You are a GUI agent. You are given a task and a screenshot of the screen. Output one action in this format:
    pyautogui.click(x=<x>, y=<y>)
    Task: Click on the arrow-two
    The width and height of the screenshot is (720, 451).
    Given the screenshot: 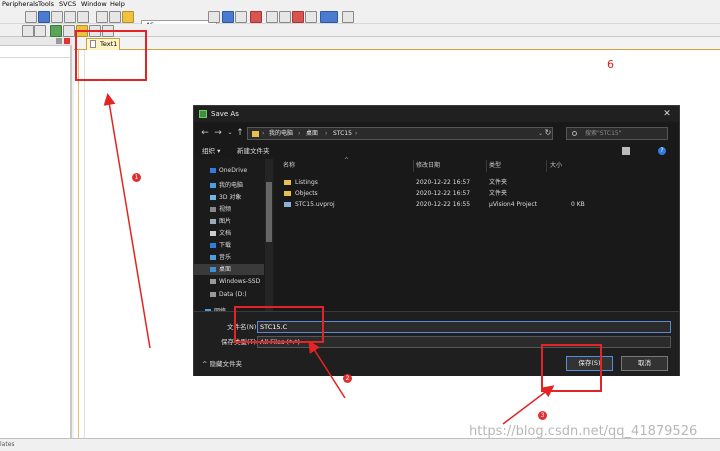 What is the action you would take?
    pyautogui.click(x=327, y=369)
    